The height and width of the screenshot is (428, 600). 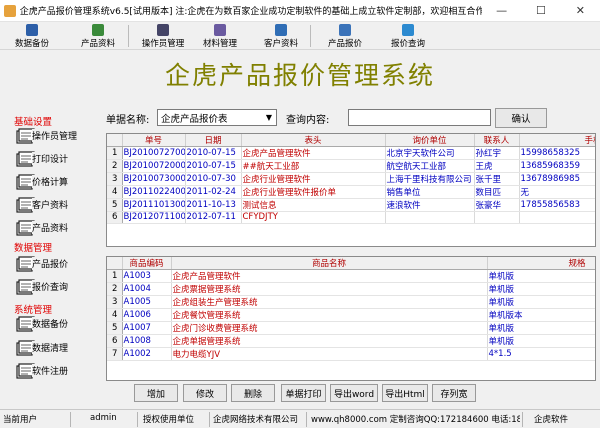 What do you see at coordinates (147, 354) in the screenshot?
I see `table-cell: A1002` at bounding box center [147, 354].